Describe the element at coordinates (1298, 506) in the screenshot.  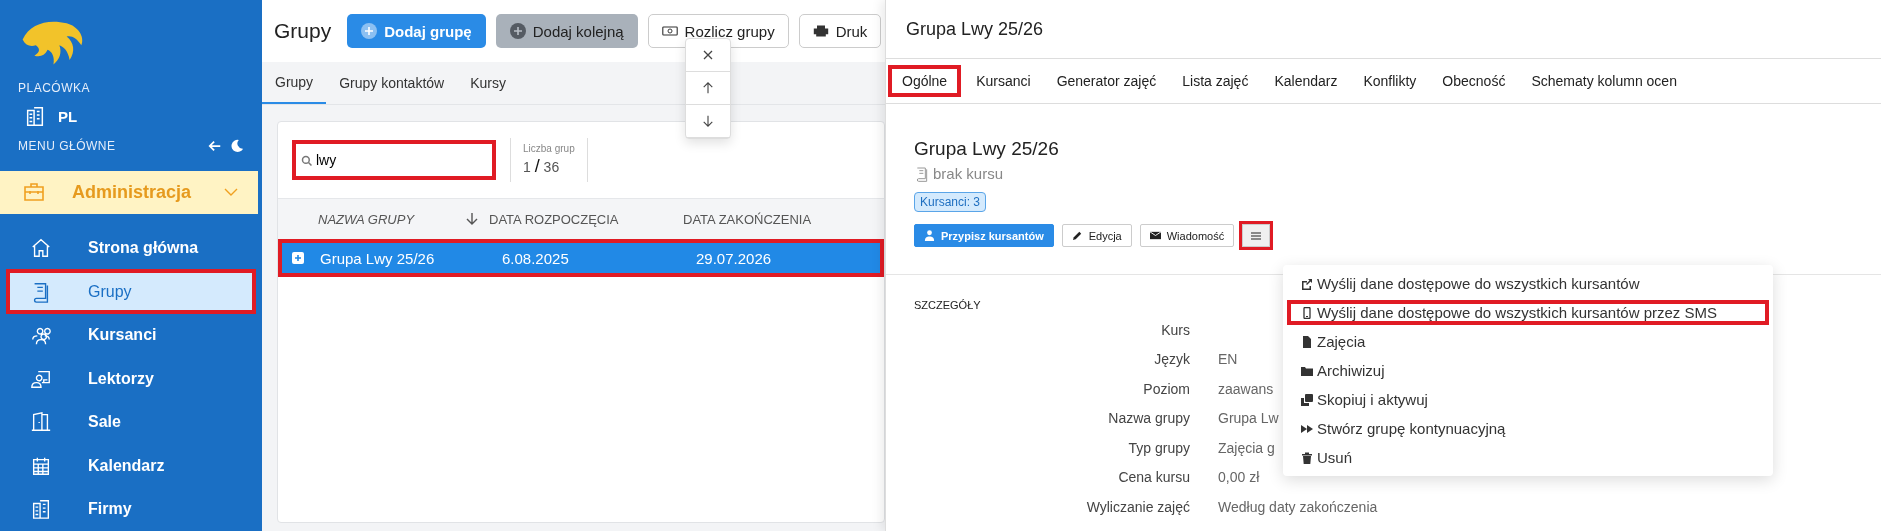
I see `field-value: Według daty zakończenia` at that location.